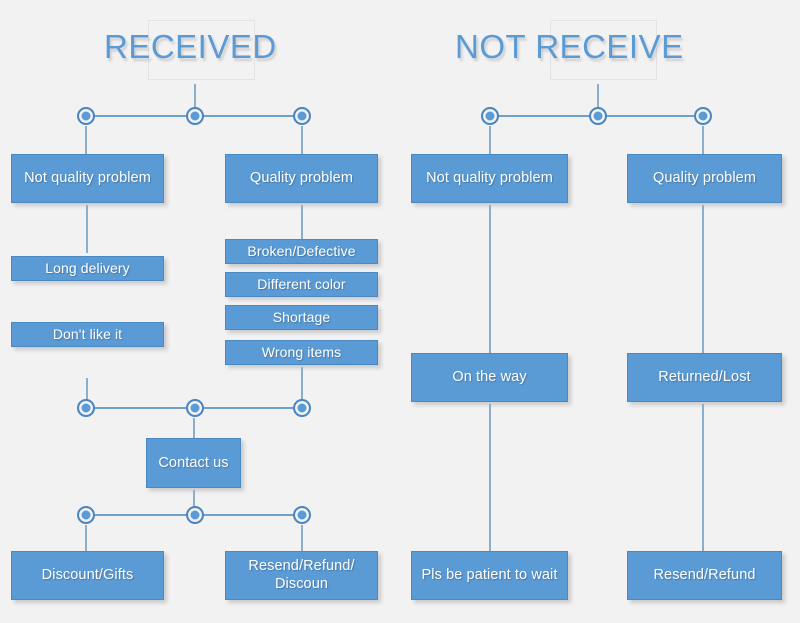 The width and height of the screenshot is (800, 623). What do you see at coordinates (703, 477) in the screenshot?
I see `connector-returned-lost-to-outcome` at bounding box center [703, 477].